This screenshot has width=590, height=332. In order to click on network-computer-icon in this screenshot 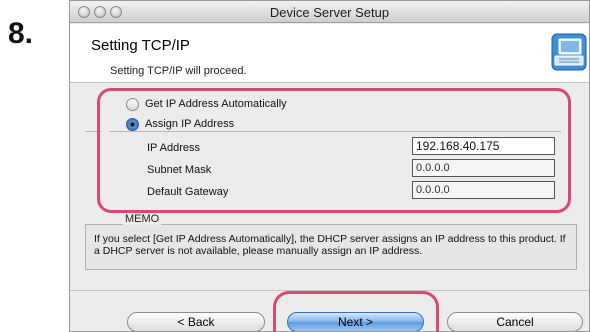, I will do `click(569, 52)`.